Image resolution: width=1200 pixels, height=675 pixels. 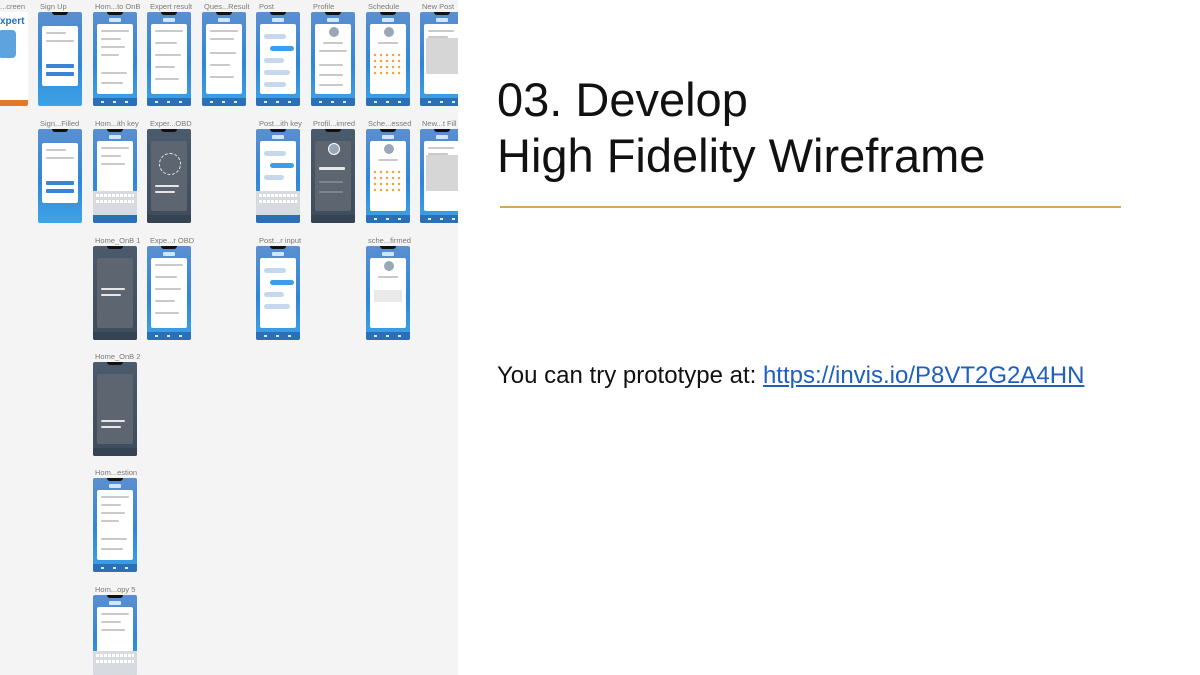 What do you see at coordinates (389, 266) in the screenshot?
I see `avatar` at bounding box center [389, 266].